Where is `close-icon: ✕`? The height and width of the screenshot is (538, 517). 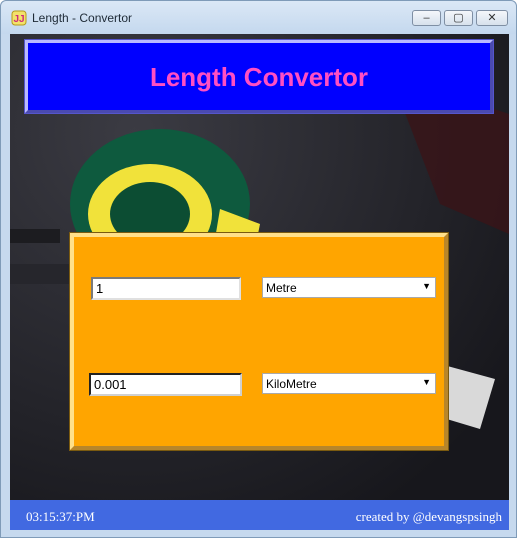 close-icon: ✕ is located at coordinates (492, 18).